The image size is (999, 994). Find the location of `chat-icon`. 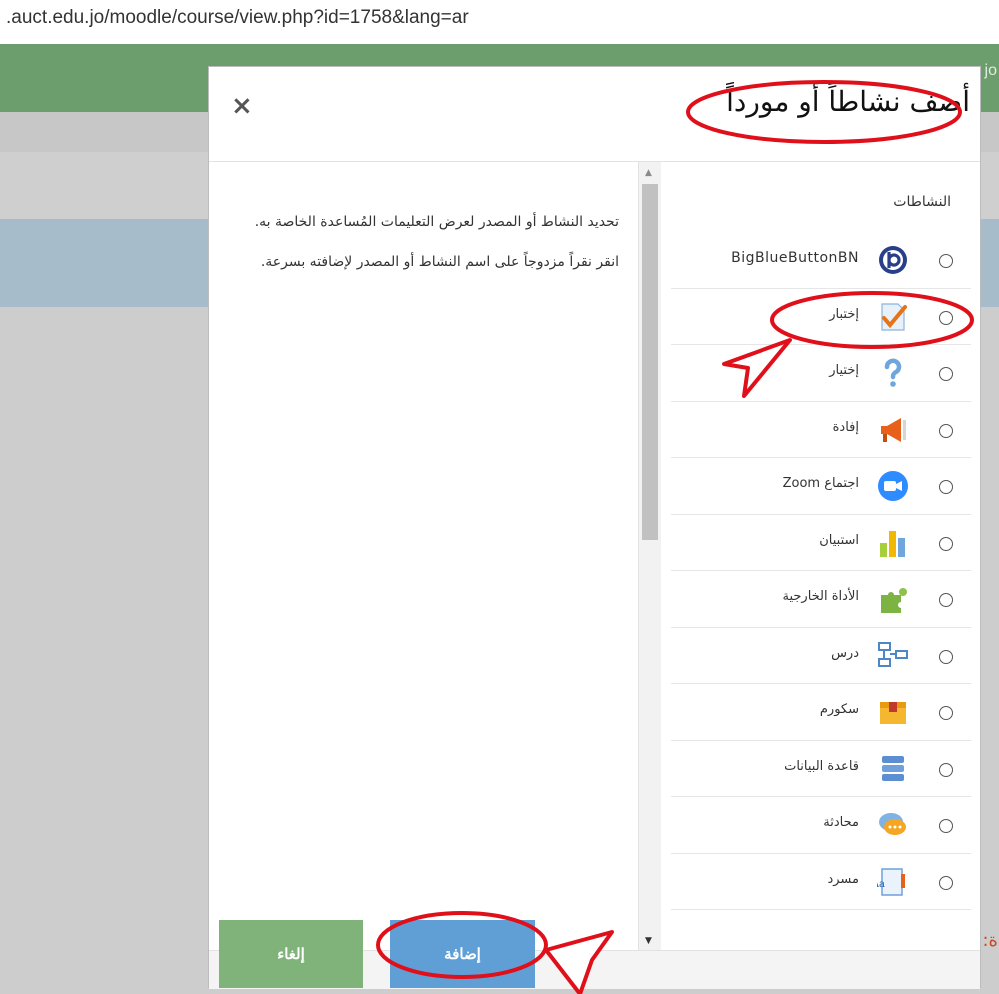

chat-icon is located at coordinates (892, 824).